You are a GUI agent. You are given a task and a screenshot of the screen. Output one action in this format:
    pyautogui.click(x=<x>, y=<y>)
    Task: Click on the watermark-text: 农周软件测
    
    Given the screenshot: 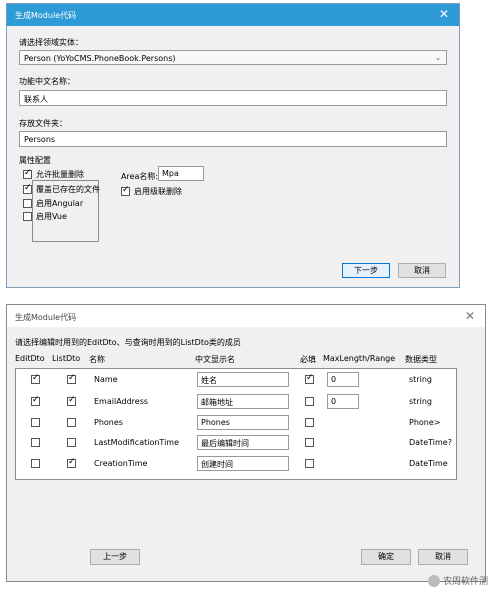 What is the action you would take?
    pyautogui.click(x=465, y=581)
    